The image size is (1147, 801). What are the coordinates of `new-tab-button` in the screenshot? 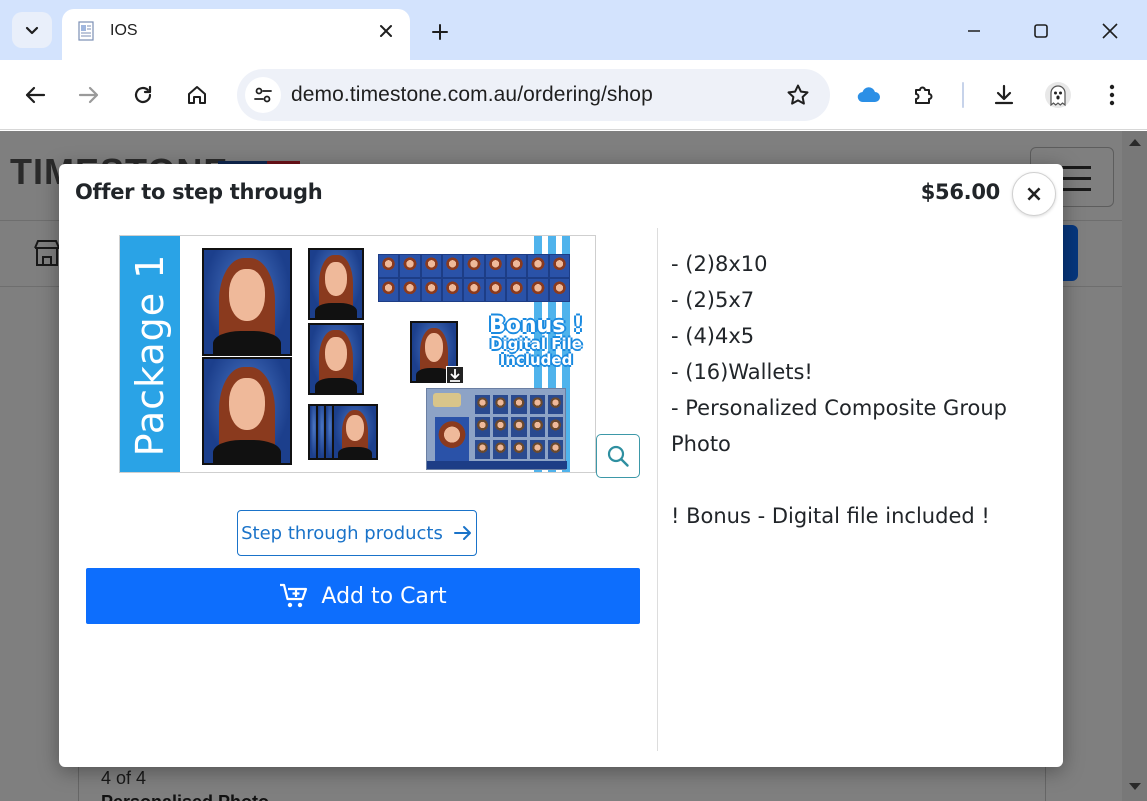 It's located at (440, 32).